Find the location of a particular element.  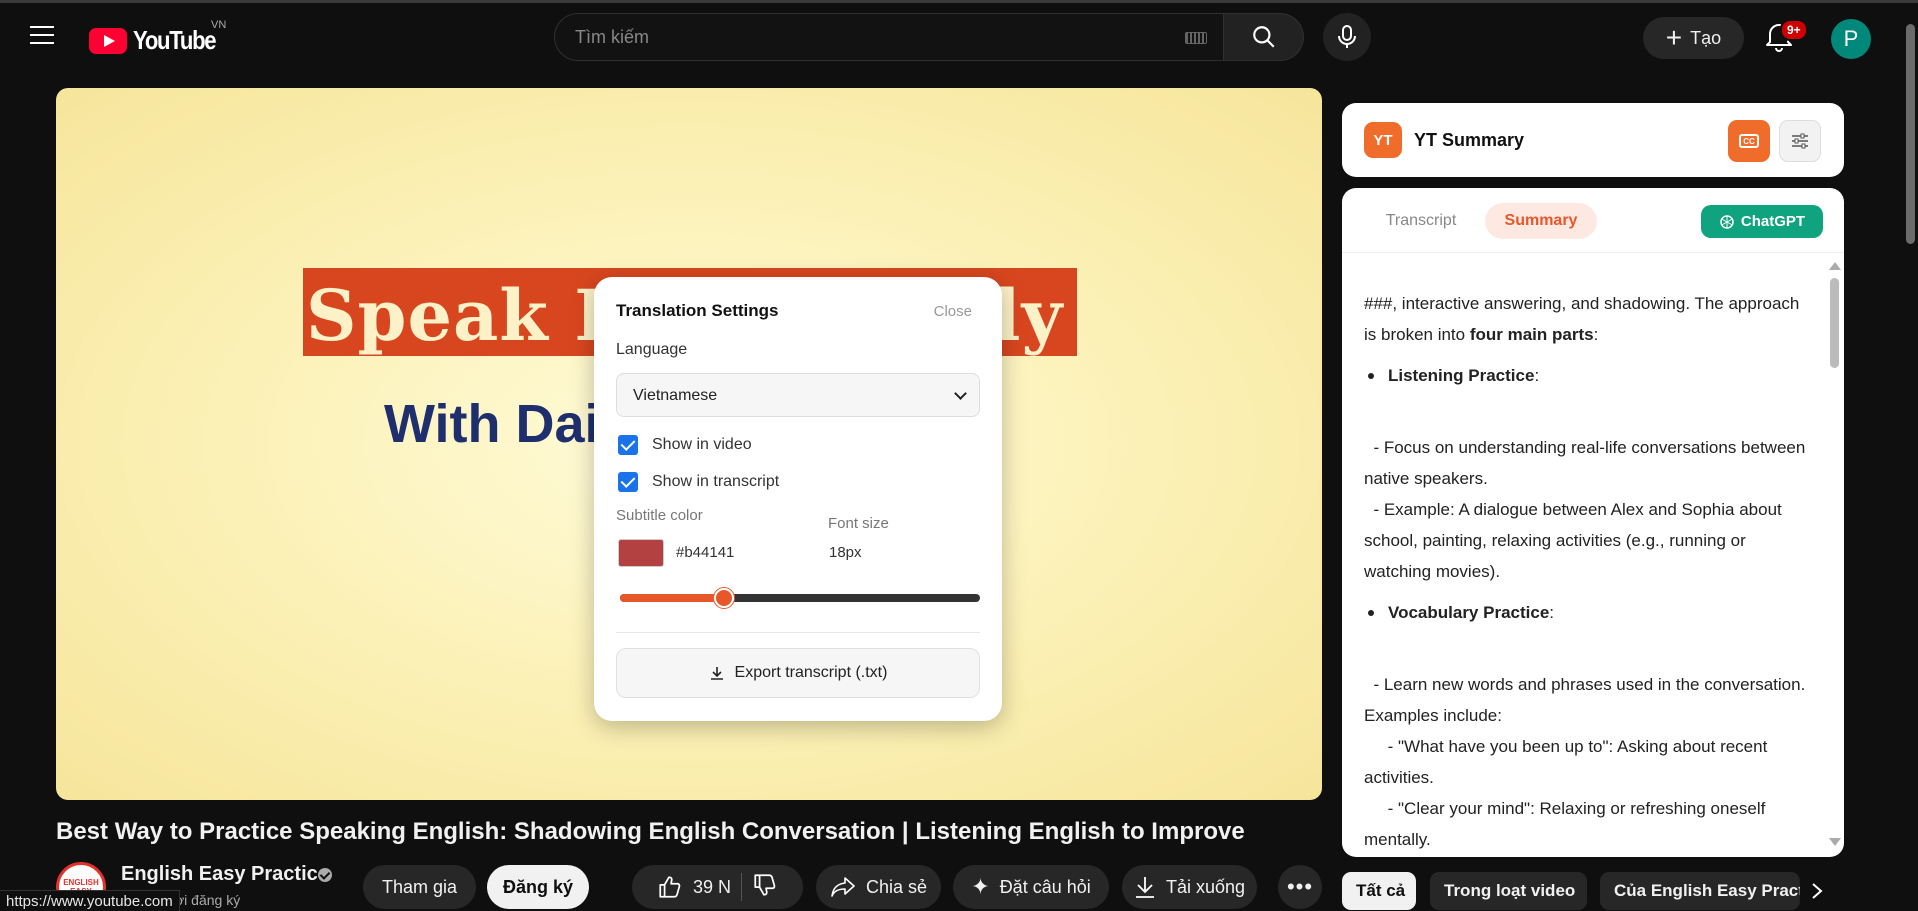

scroll-up-arrow is located at coordinates (1835, 266).